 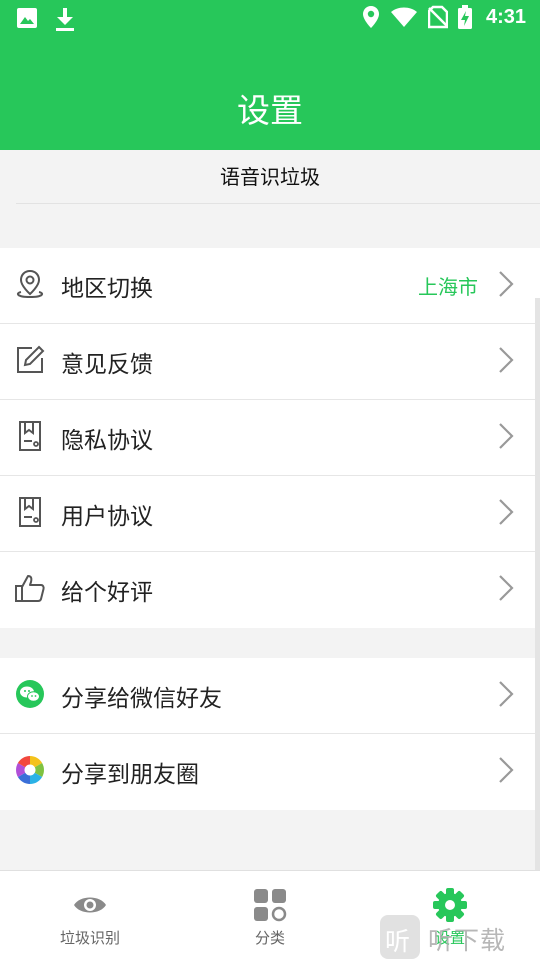 I want to click on battery-charging-icon, so click(x=464, y=17).